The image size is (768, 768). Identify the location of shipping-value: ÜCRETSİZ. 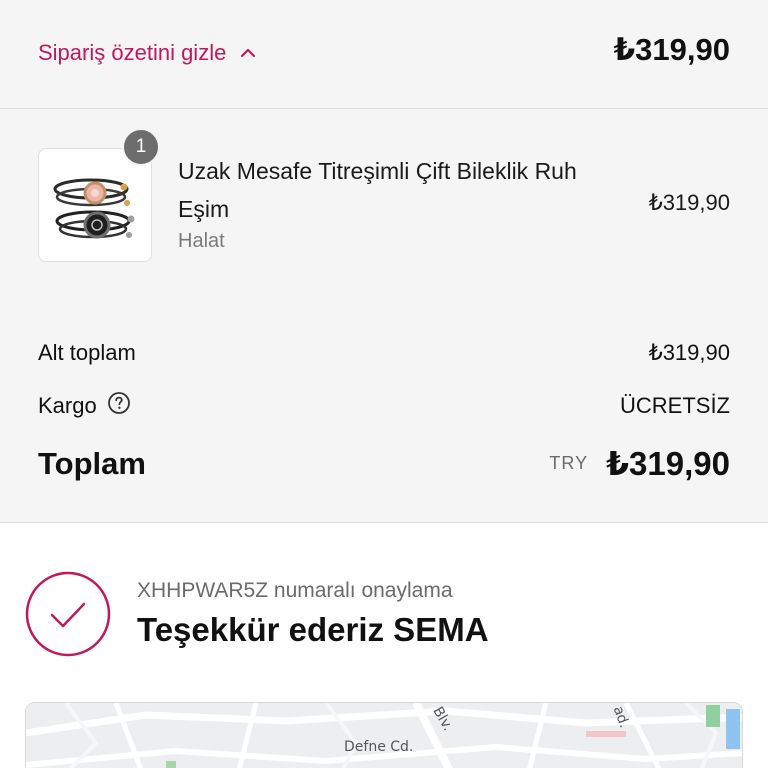
(675, 405).